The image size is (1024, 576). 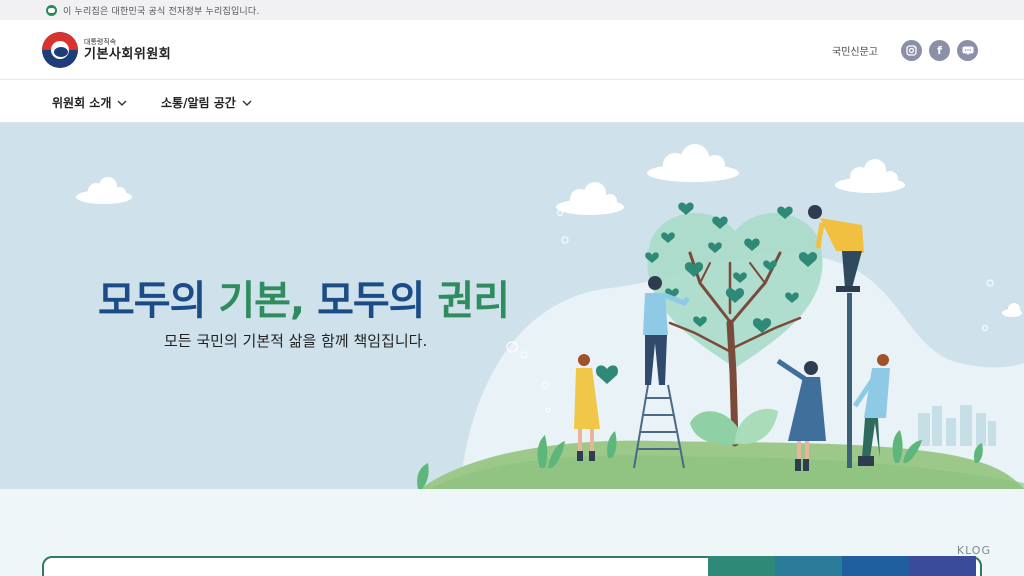 I want to click on logo-subtitle: 대통령직속, so click(x=100, y=41).